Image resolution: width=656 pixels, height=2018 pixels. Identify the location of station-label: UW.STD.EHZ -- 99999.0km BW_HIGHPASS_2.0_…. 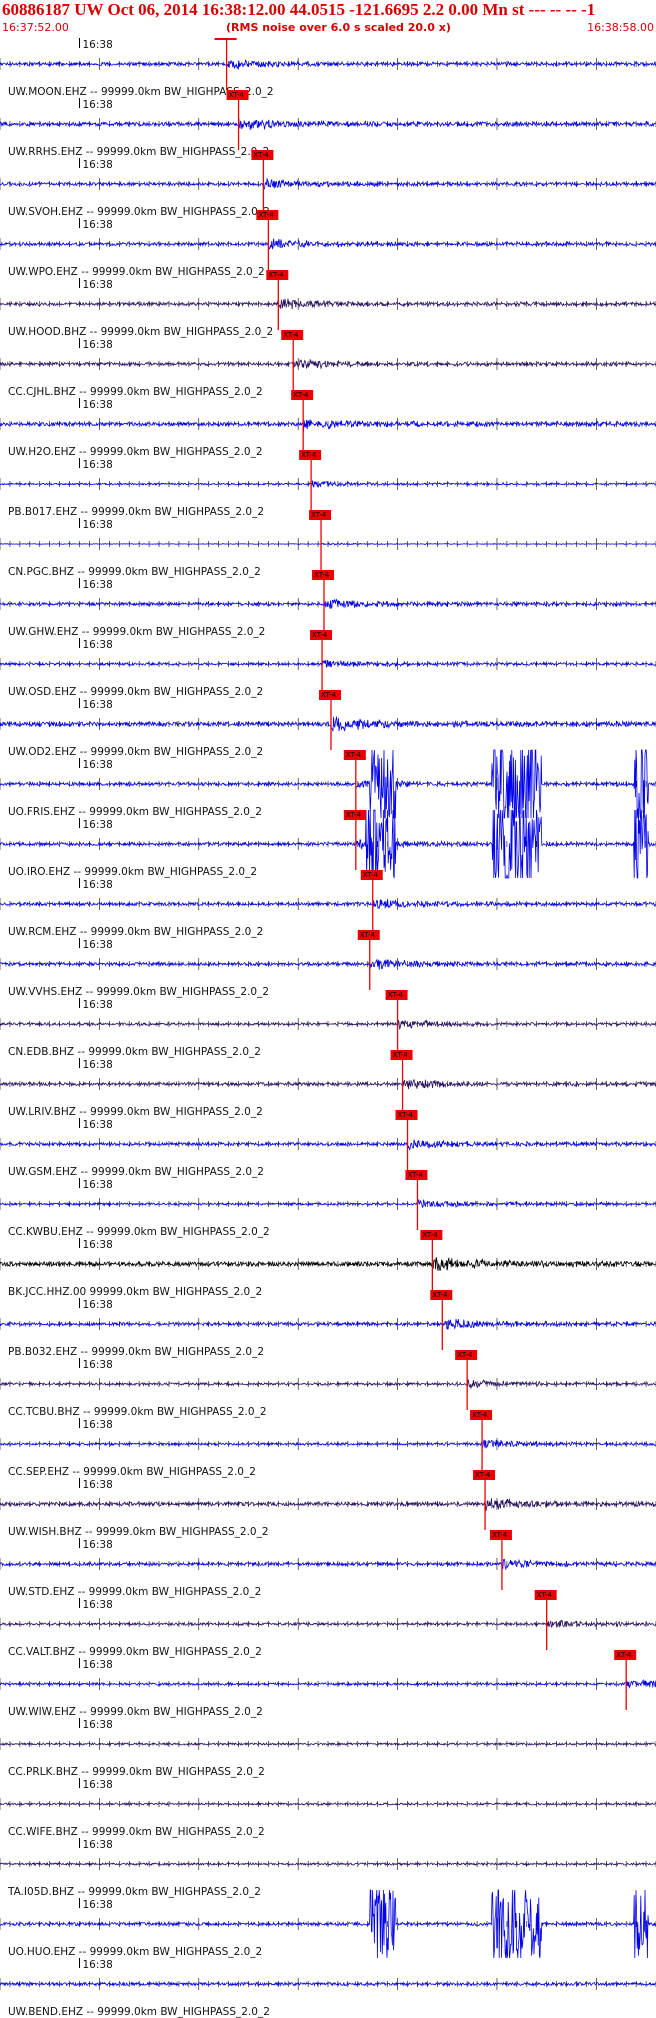
(134, 1592).